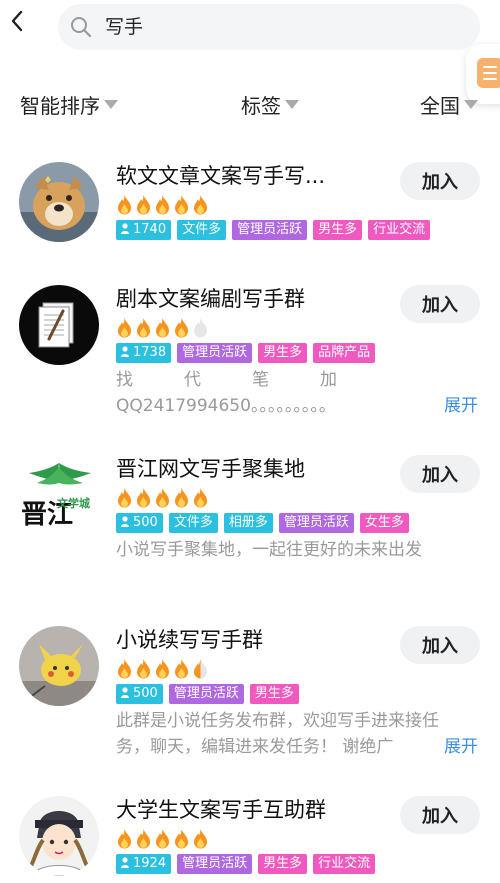 This screenshot has height=883, width=500. Describe the element at coordinates (440, 105) in the screenshot. I see `filter-region-label: 全国` at that location.